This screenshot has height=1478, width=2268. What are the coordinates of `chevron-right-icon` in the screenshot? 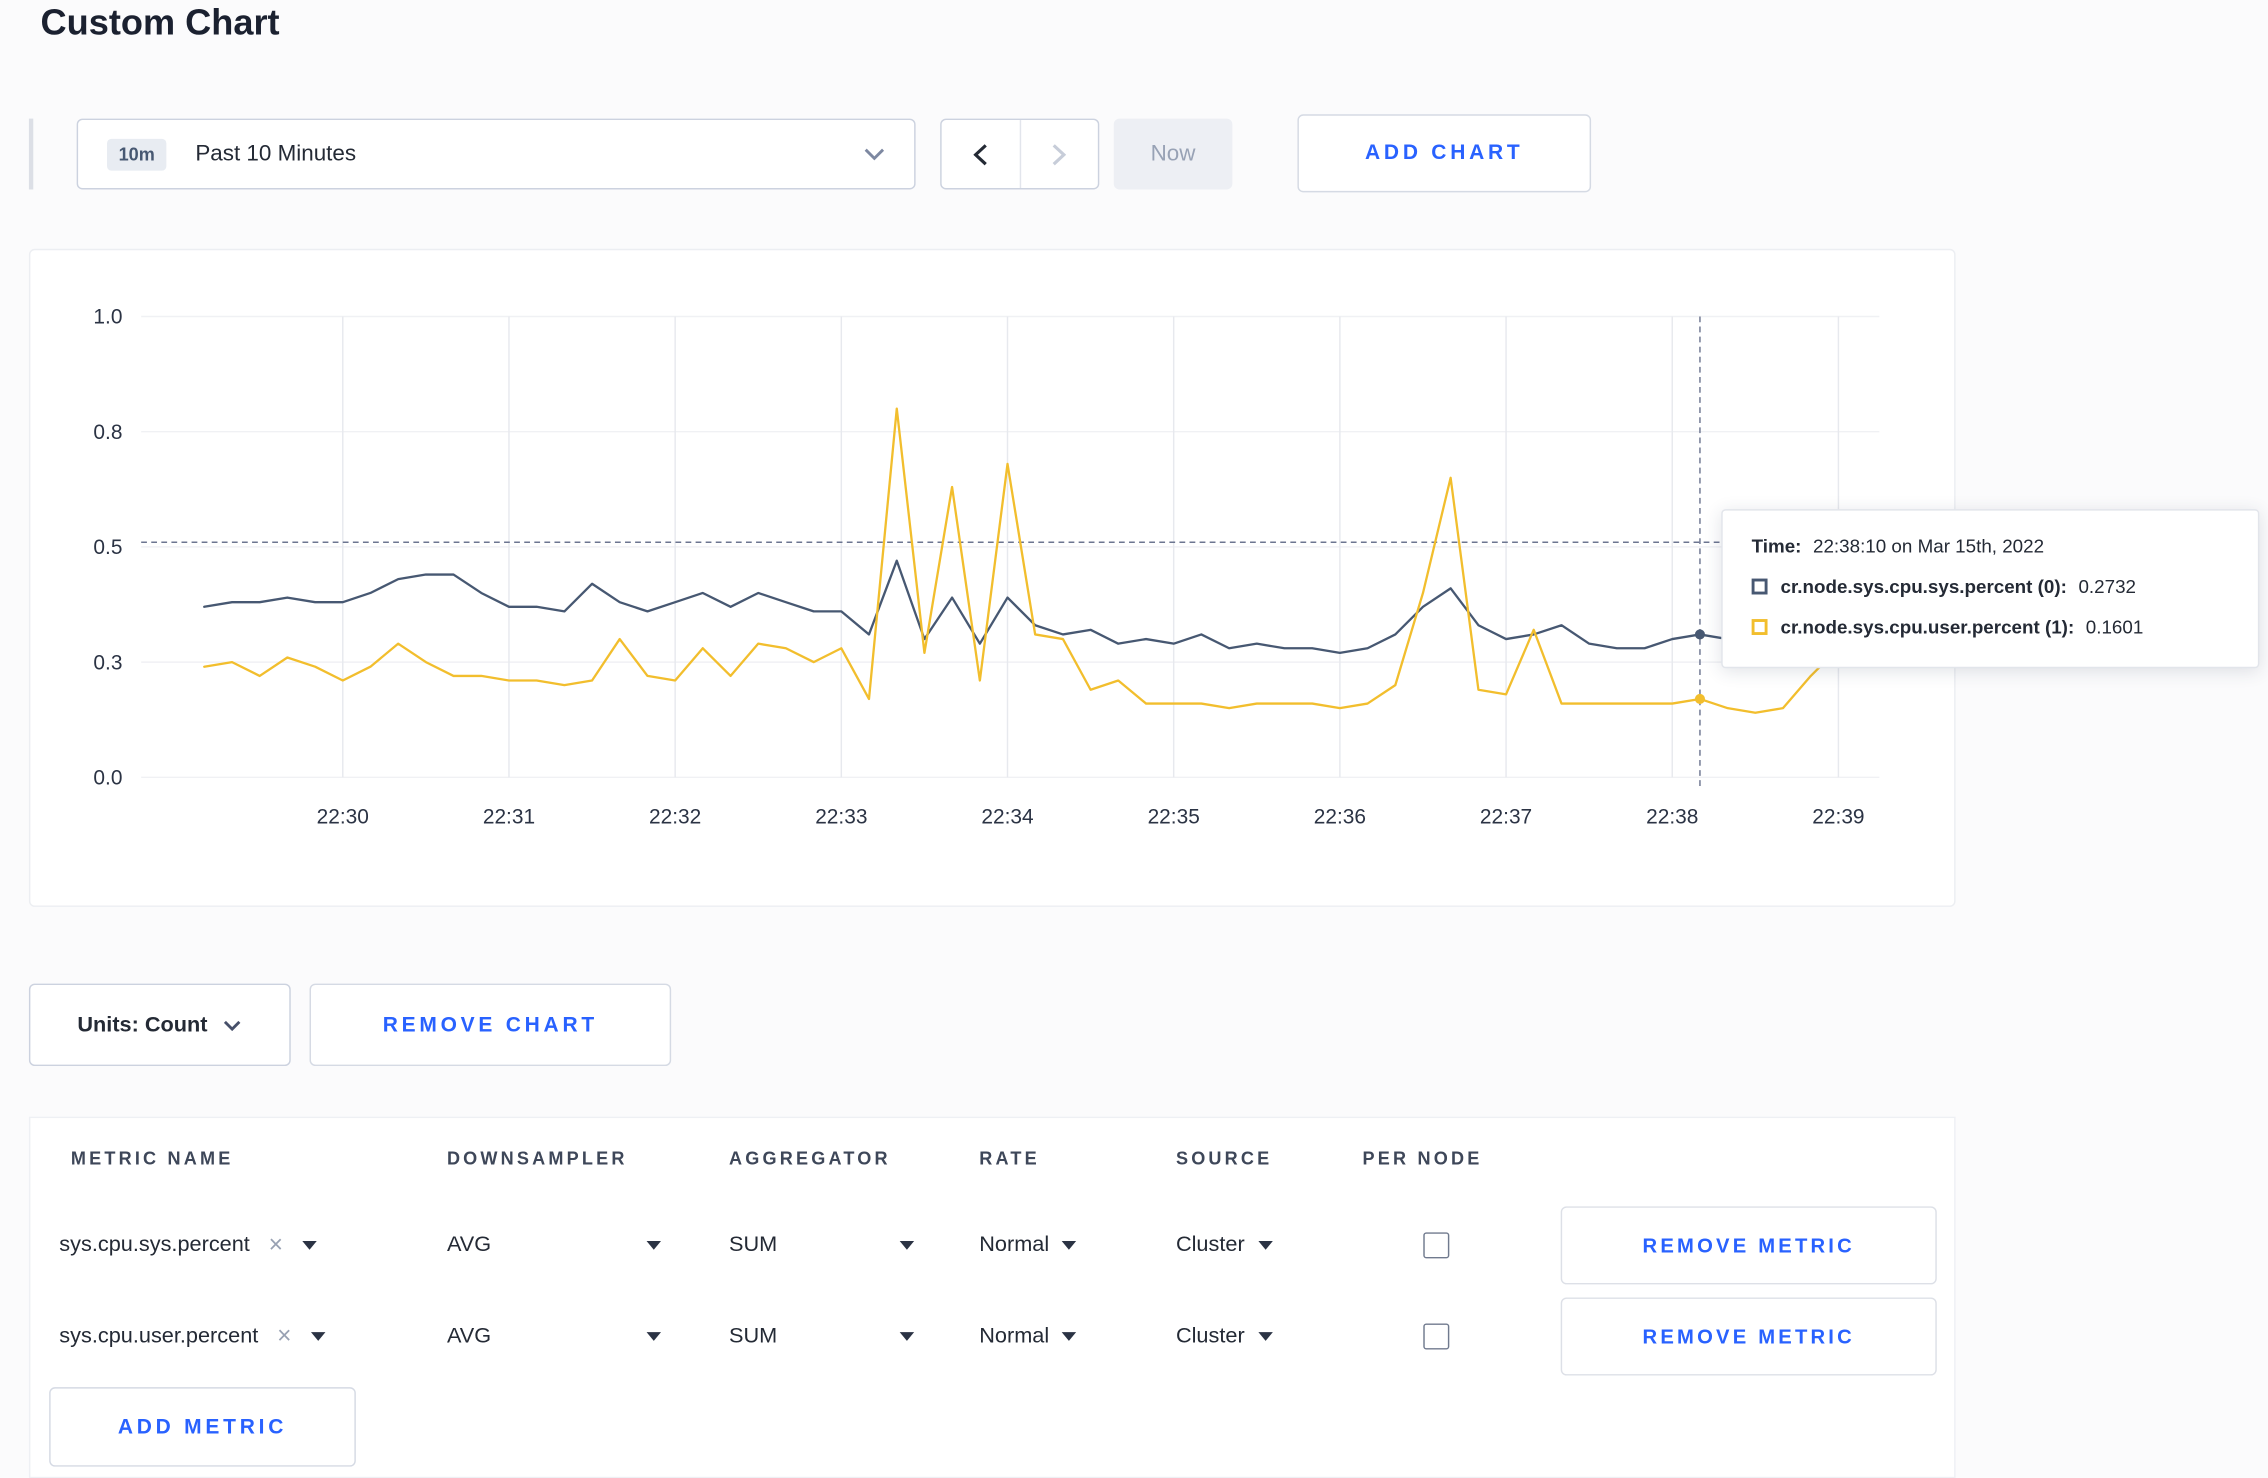 It's located at (1060, 154).